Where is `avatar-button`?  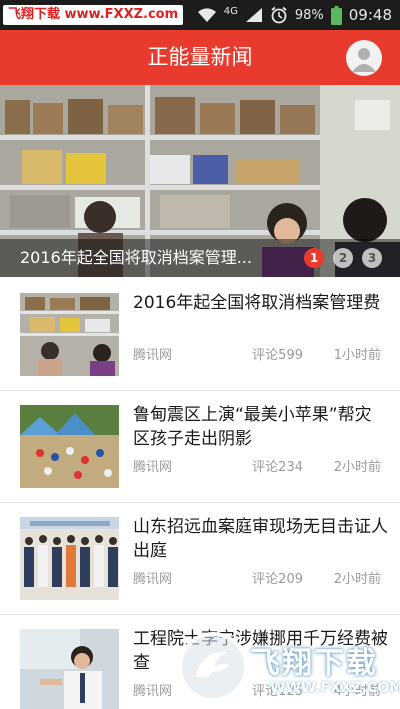 avatar-button is located at coordinates (364, 58).